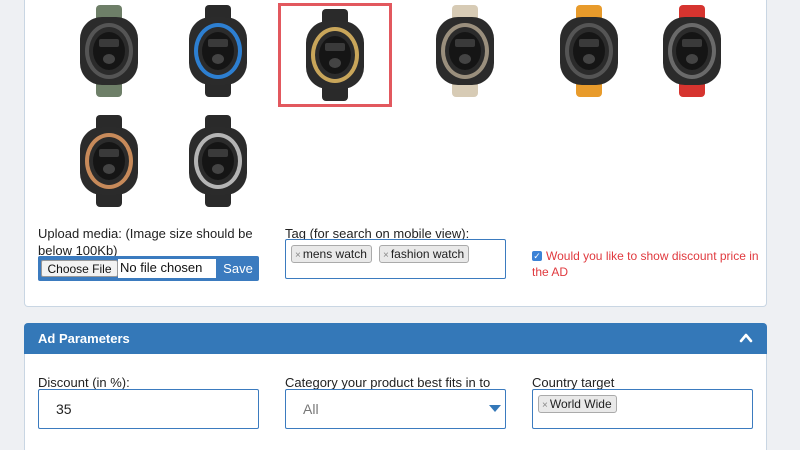 Image resolution: width=800 pixels, height=450 pixels. I want to click on discount-checkbox: ✓, so click(537, 256).